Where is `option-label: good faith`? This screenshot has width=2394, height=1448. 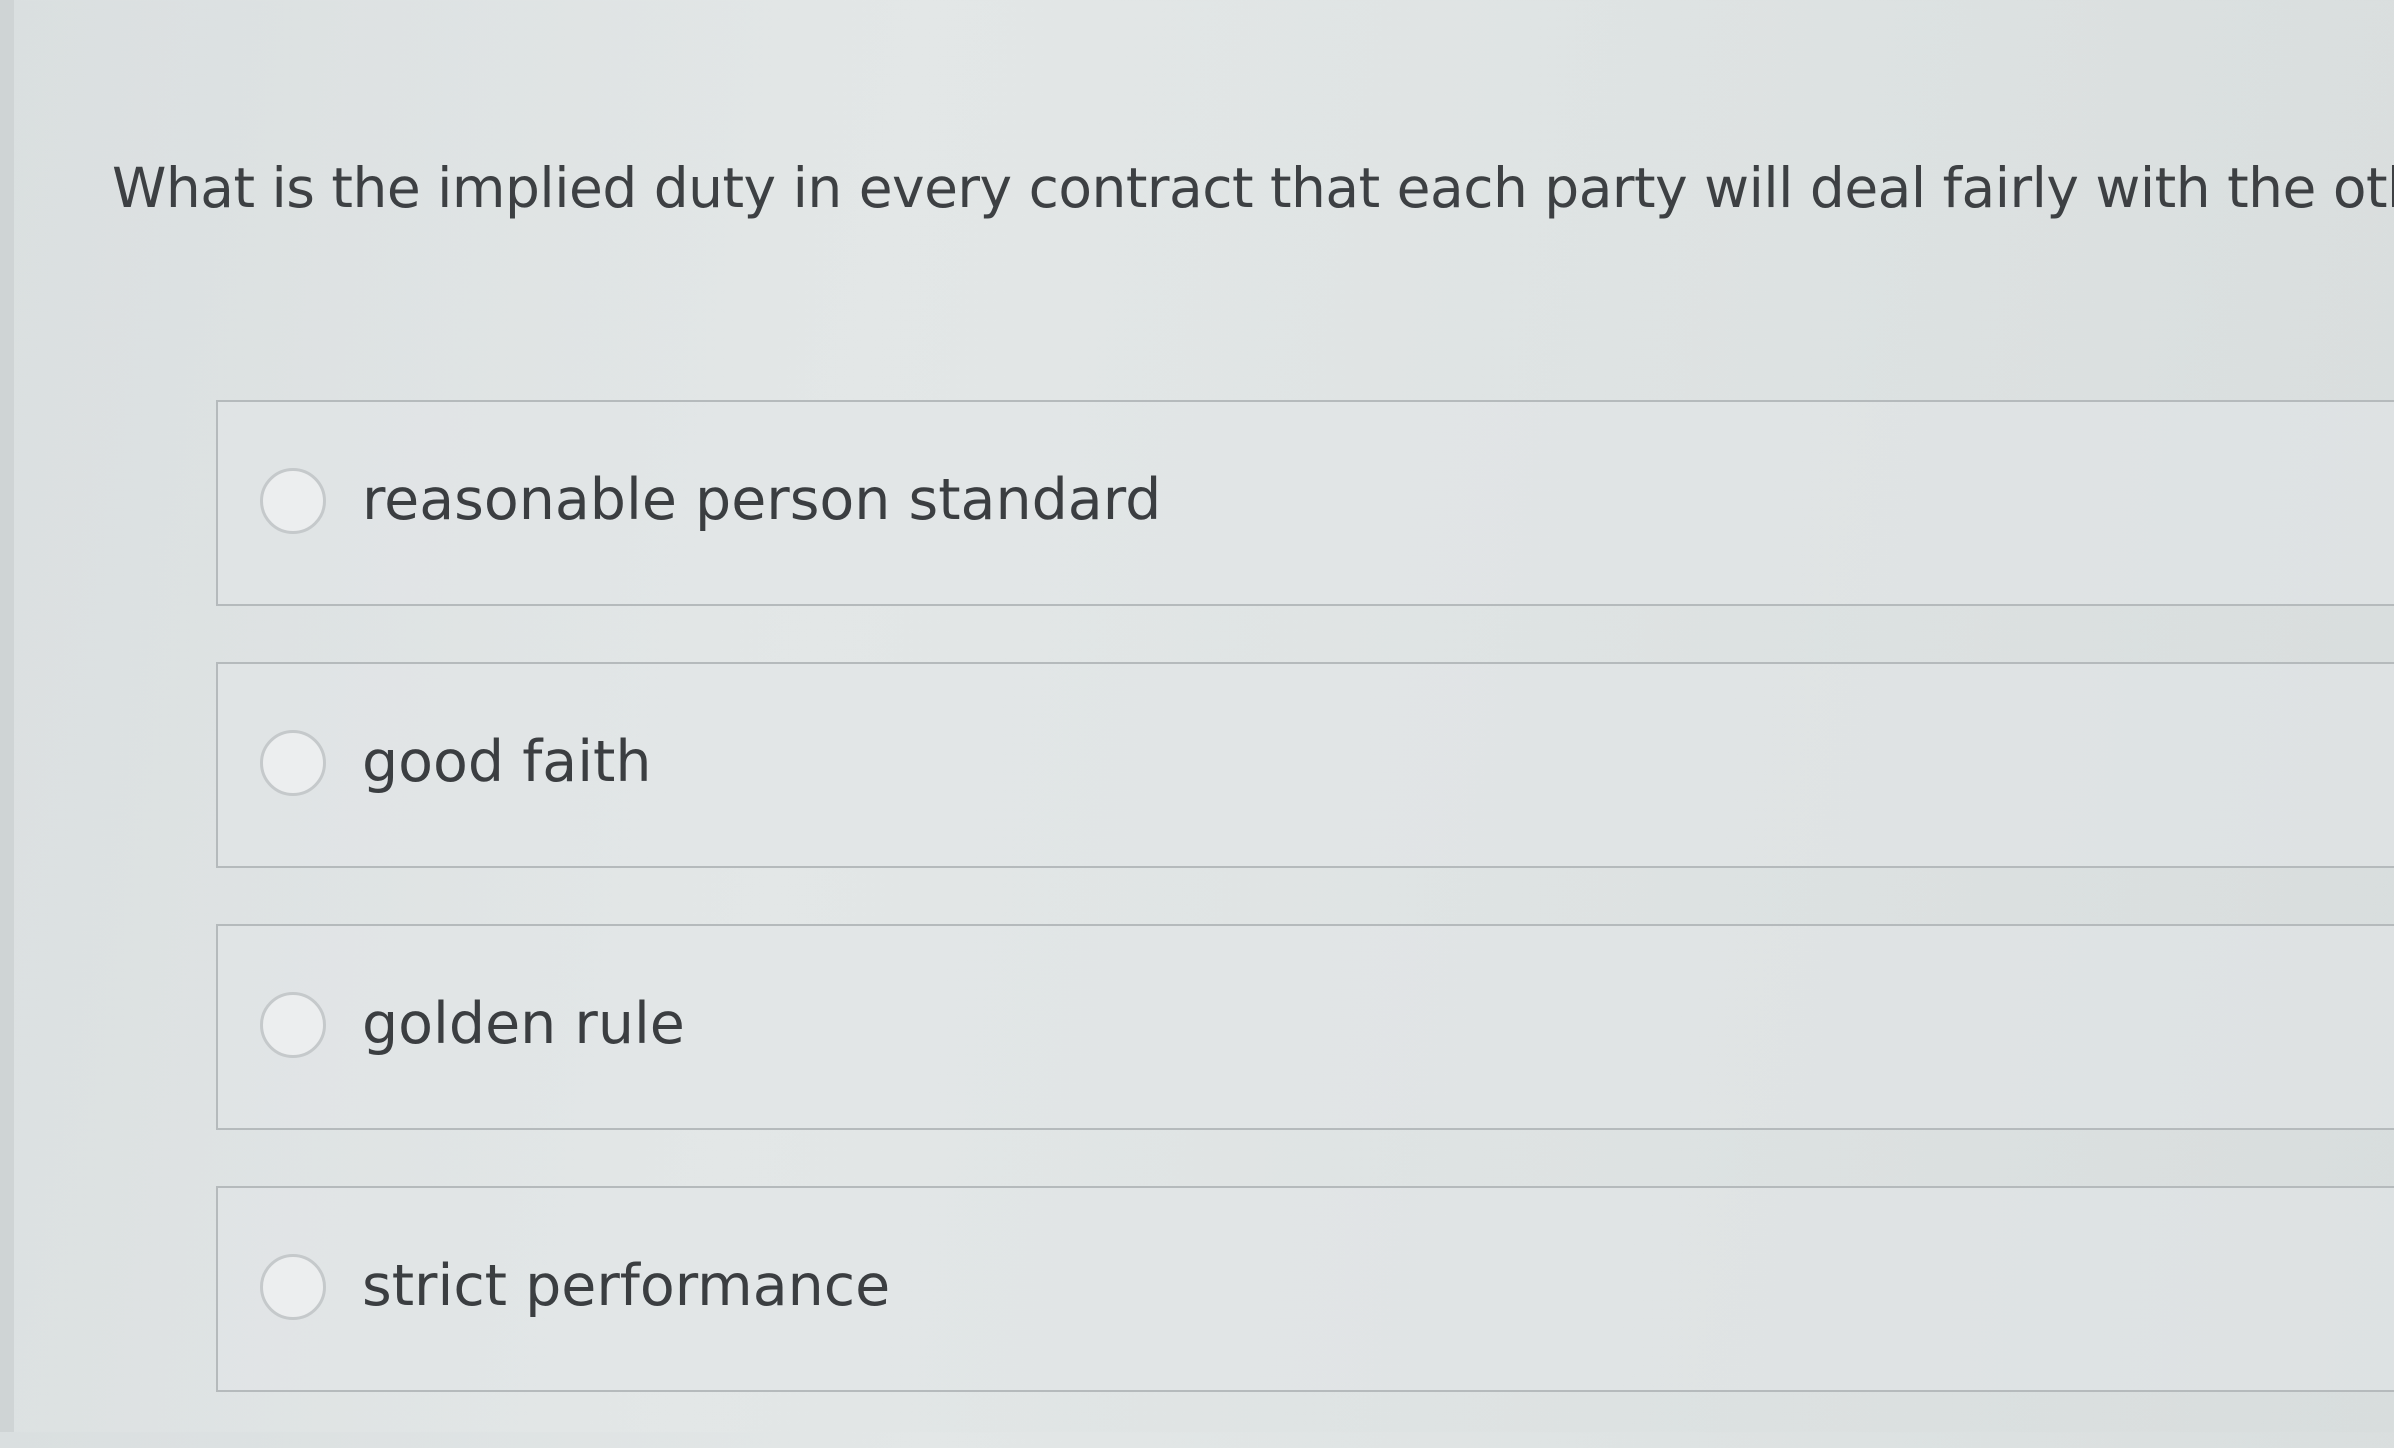
option-label: good faith is located at coordinates (507, 762).